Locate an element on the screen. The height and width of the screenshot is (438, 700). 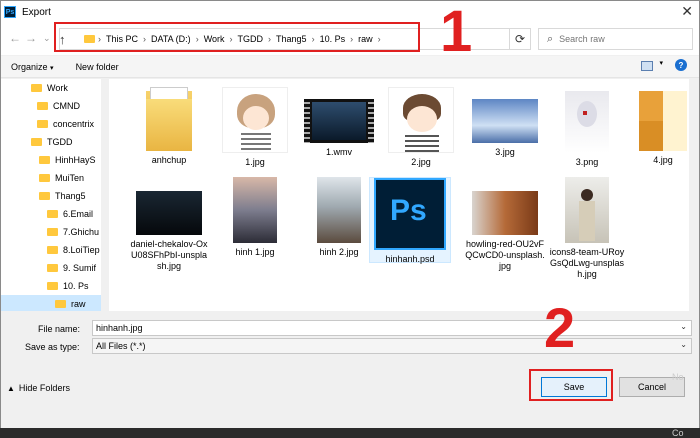
file-name: anhchup is located at coordinates (169, 160).